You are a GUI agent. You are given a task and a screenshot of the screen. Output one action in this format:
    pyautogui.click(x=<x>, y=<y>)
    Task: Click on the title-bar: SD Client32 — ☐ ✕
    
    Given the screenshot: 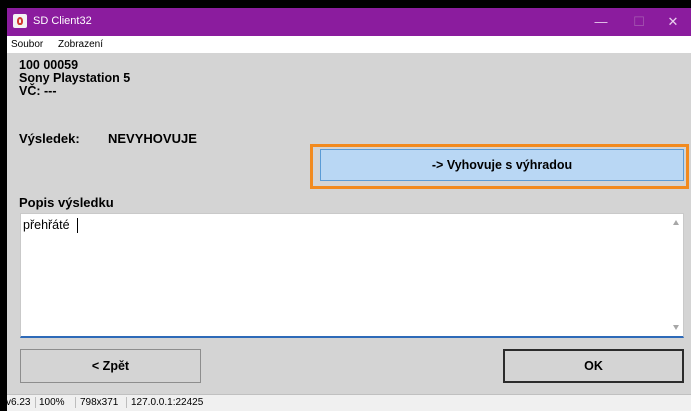 What is the action you would take?
    pyautogui.click(x=349, y=22)
    